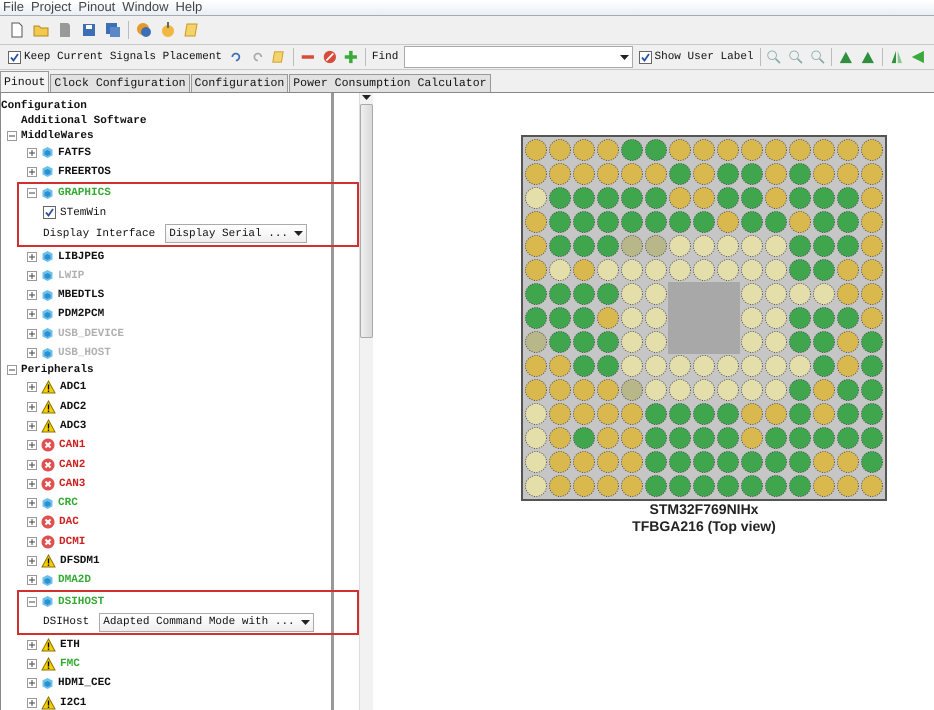  Describe the element at coordinates (44, 106) in the screenshot. I see `tree-item: Configuration` at that location.